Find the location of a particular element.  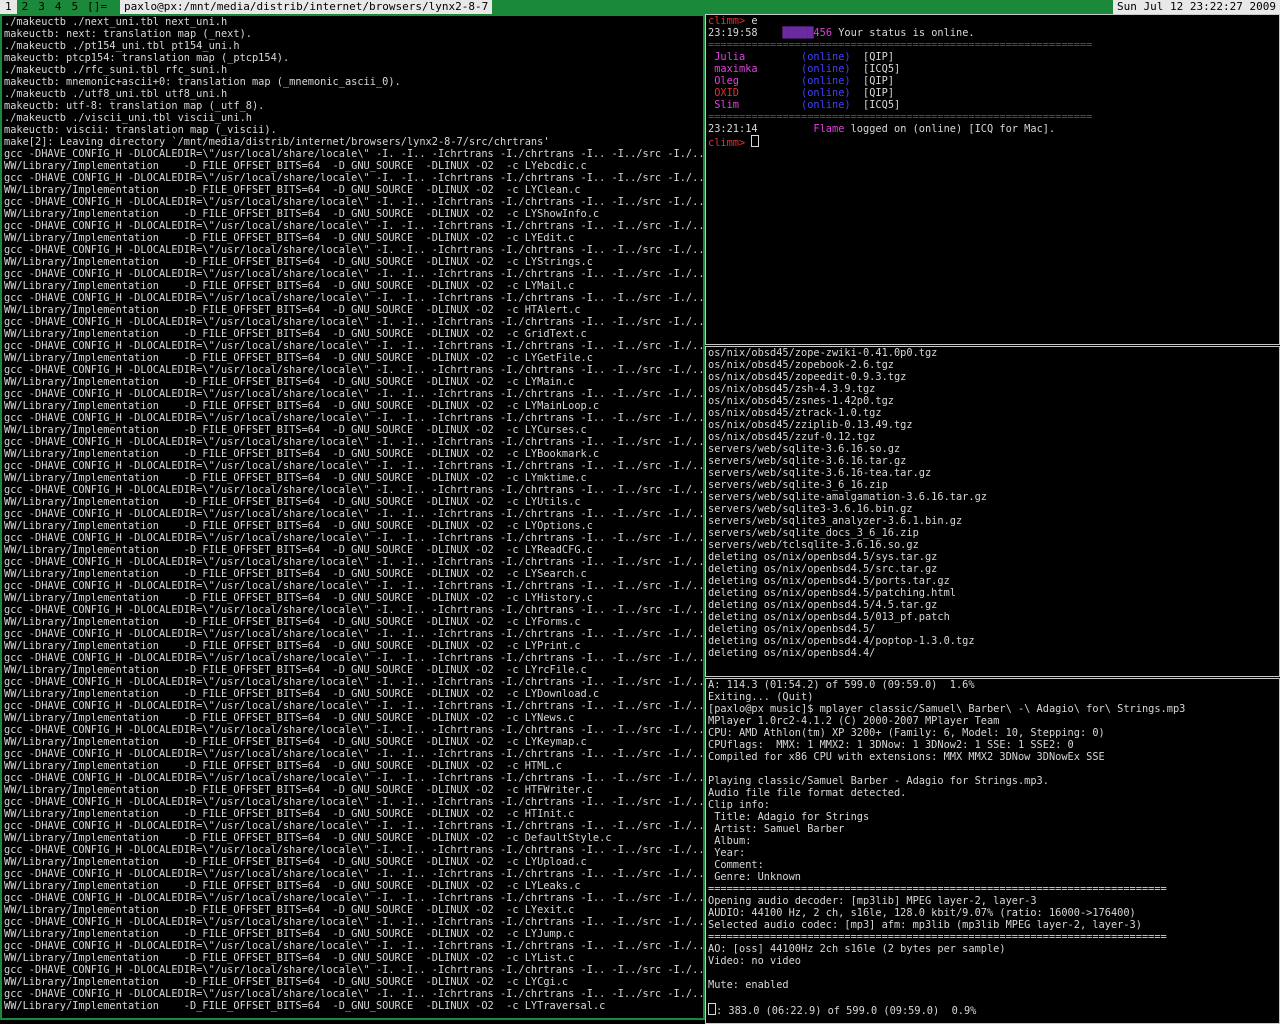

chat-prompt-active: climm> is located at coordinates (727, 143).